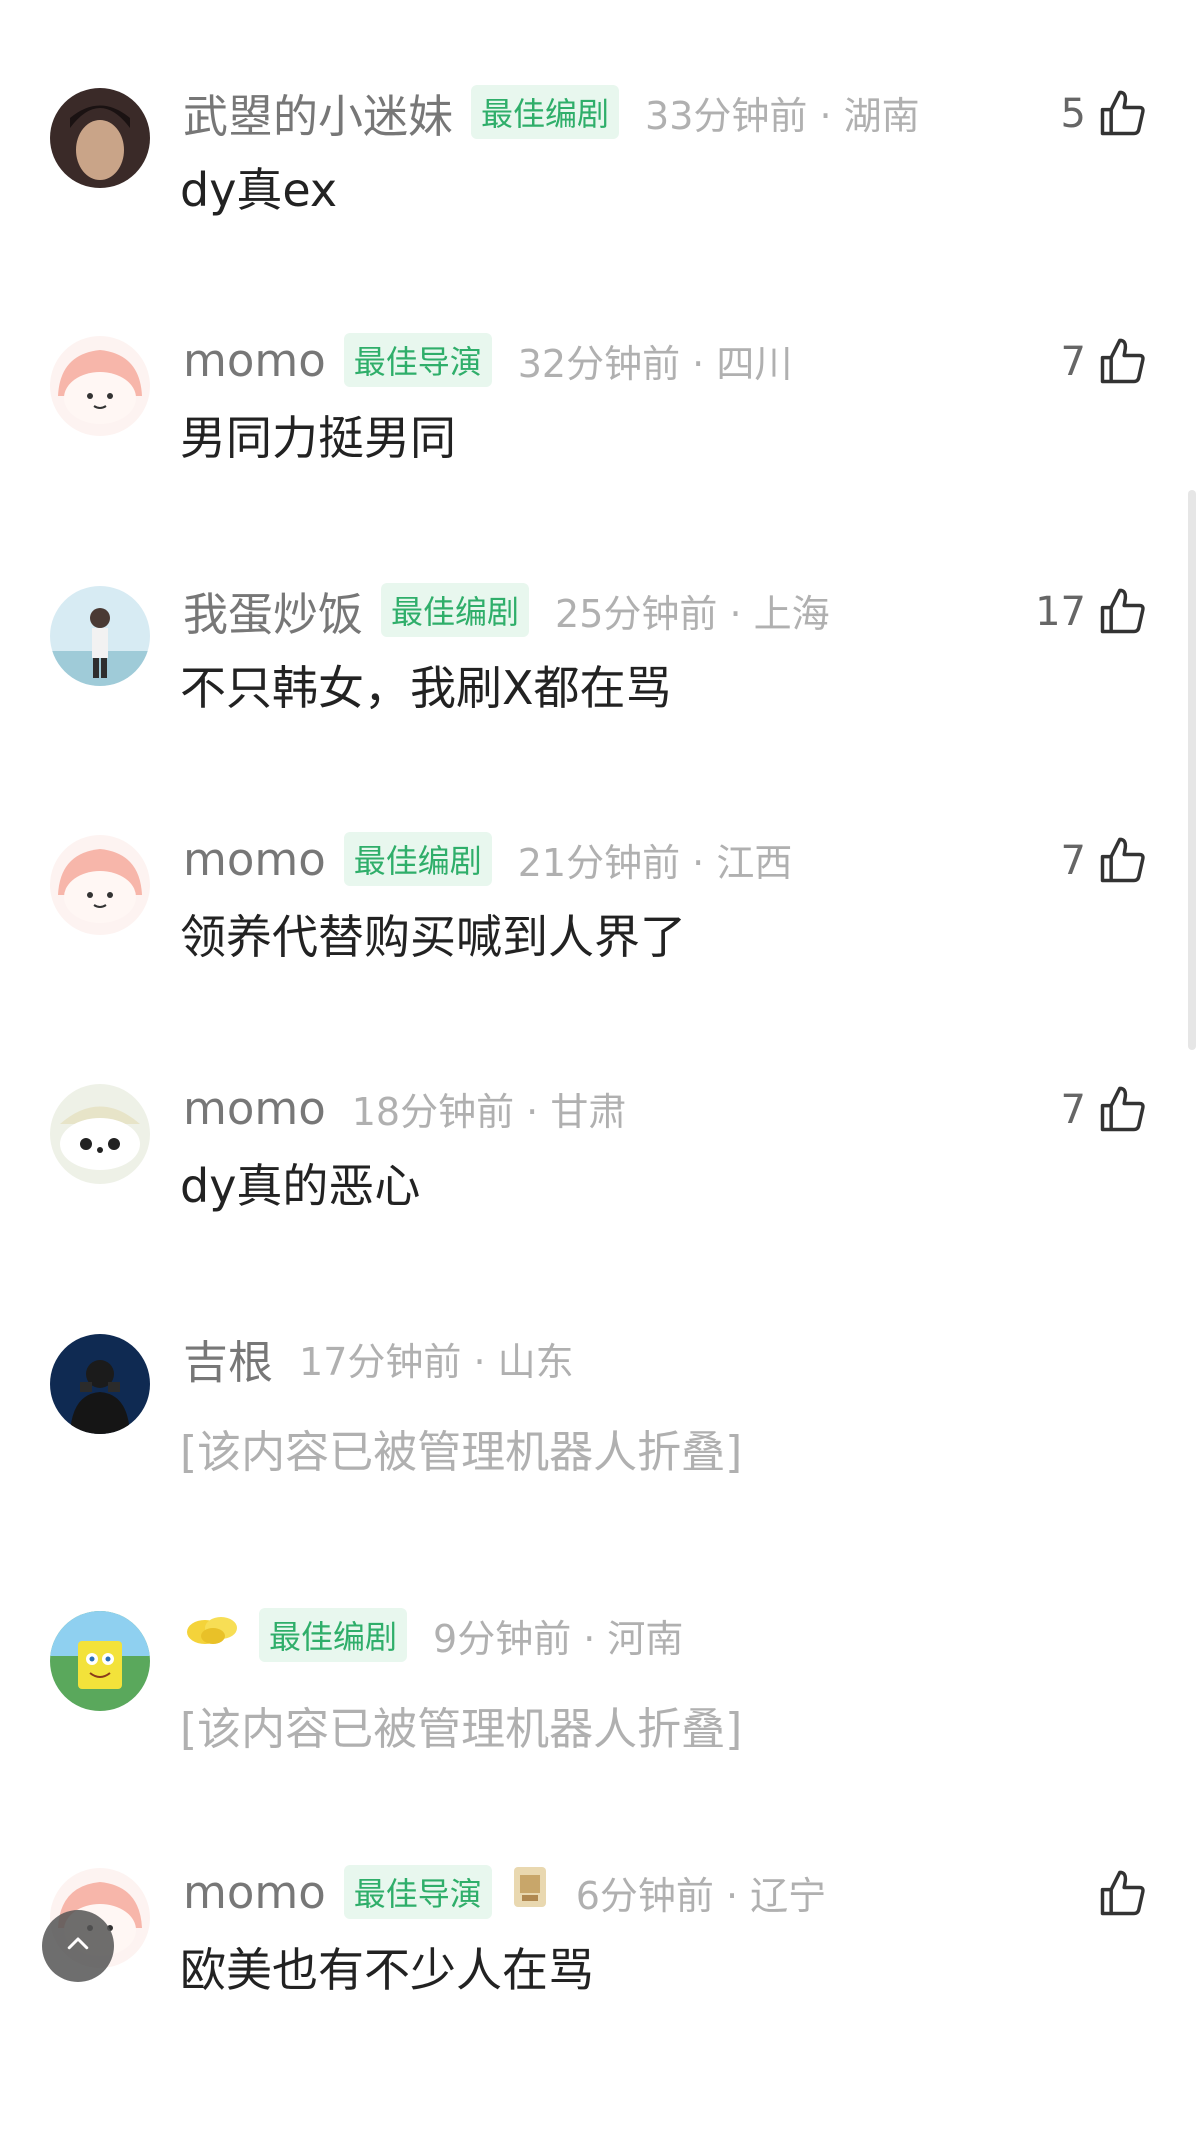  What do you see at coordinates (600, 720) in the screenshot?
I see `comment-item: 我蛋炒饭 最佳编剧 25分钟前 · 上海 17 不只韩女，我刷X都在骂` at bounding box center [600, 720].